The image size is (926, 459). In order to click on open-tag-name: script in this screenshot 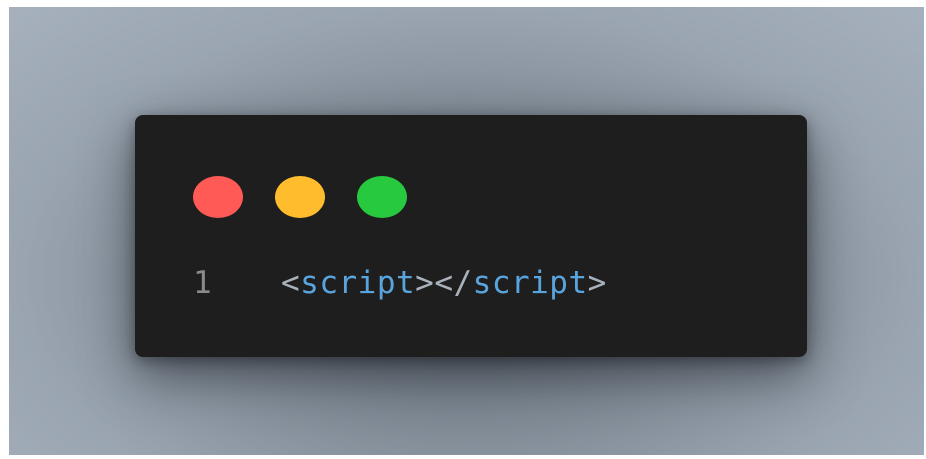, I will do `click(358, 283)`.